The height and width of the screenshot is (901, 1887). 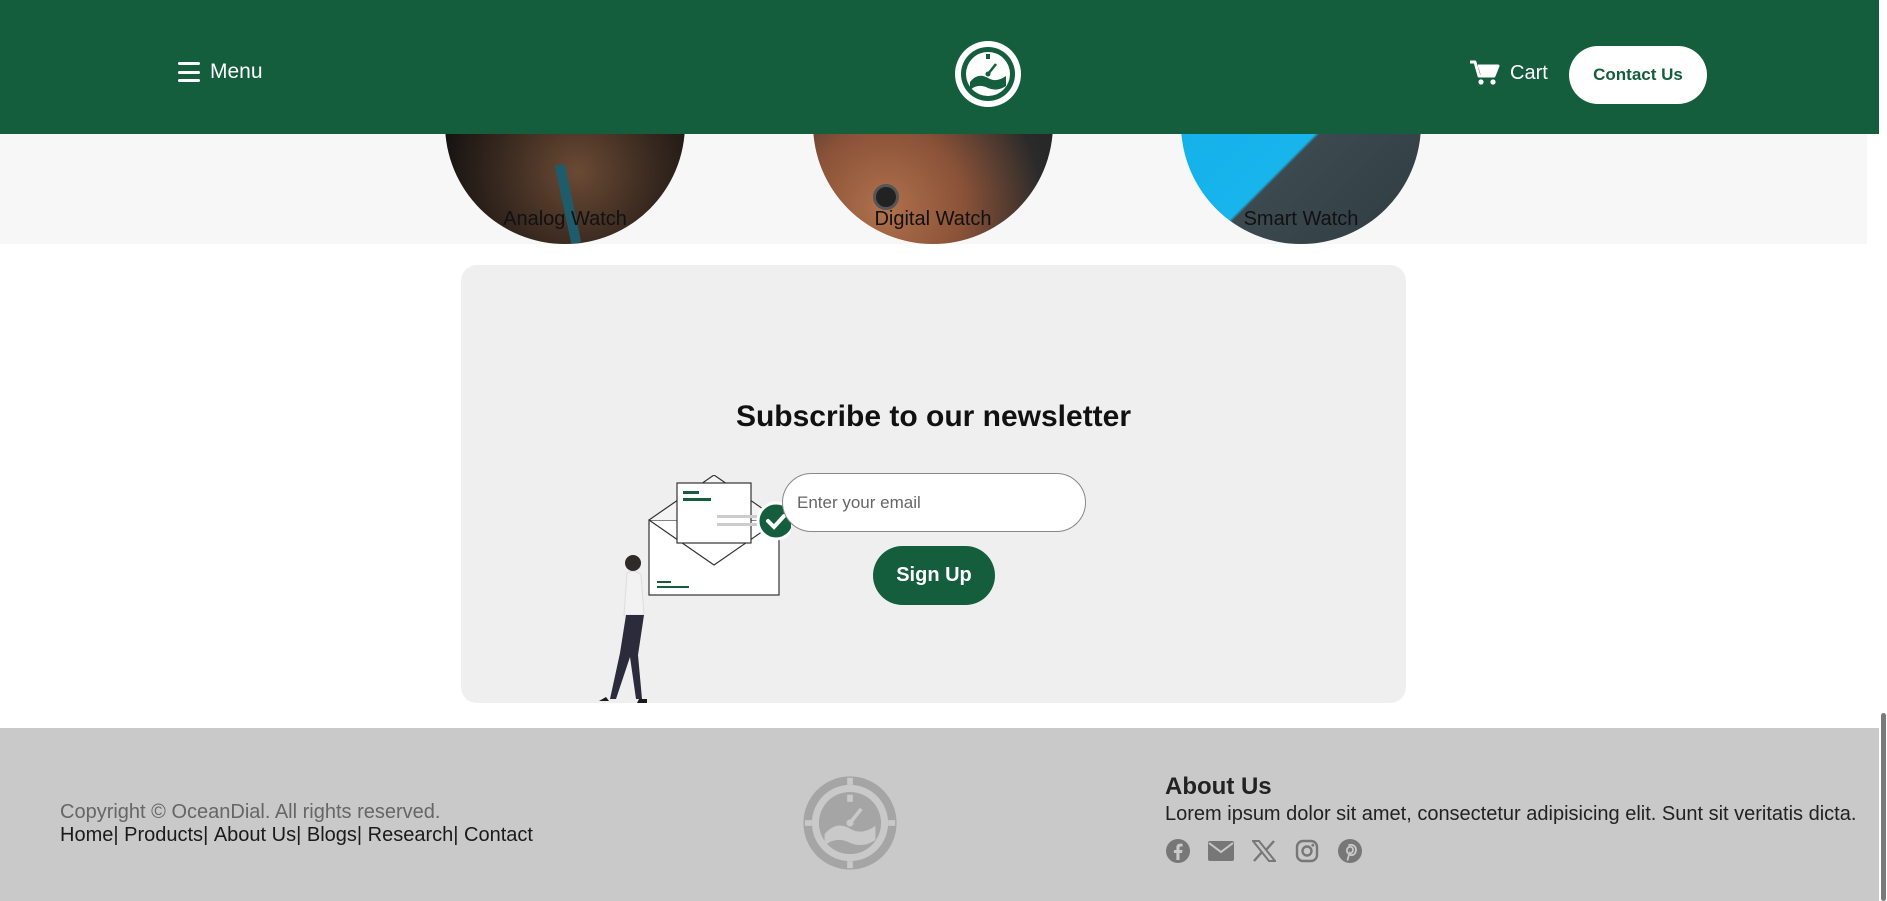 What do you see at coordinates (236, 71) in the screenshot?
I see `menu-label: Menu` at bounding box center [236, 71].